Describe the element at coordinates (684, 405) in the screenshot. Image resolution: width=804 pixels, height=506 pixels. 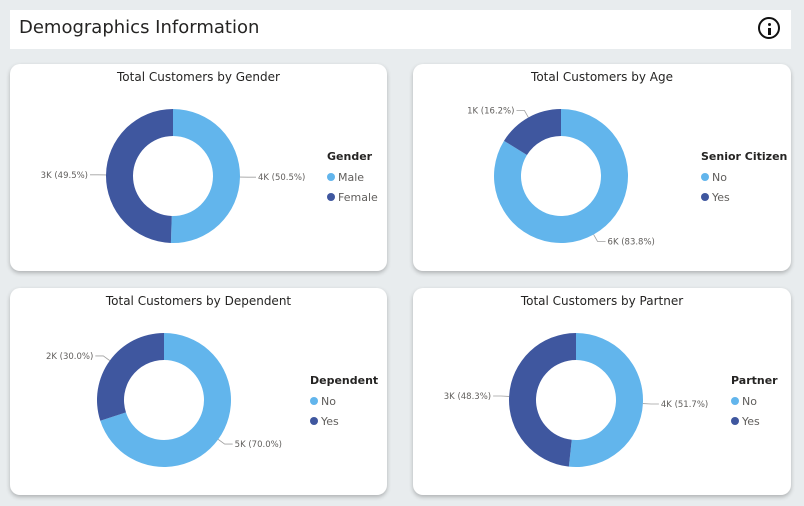
I see `data-label: 4K (51.7%)` at that location.